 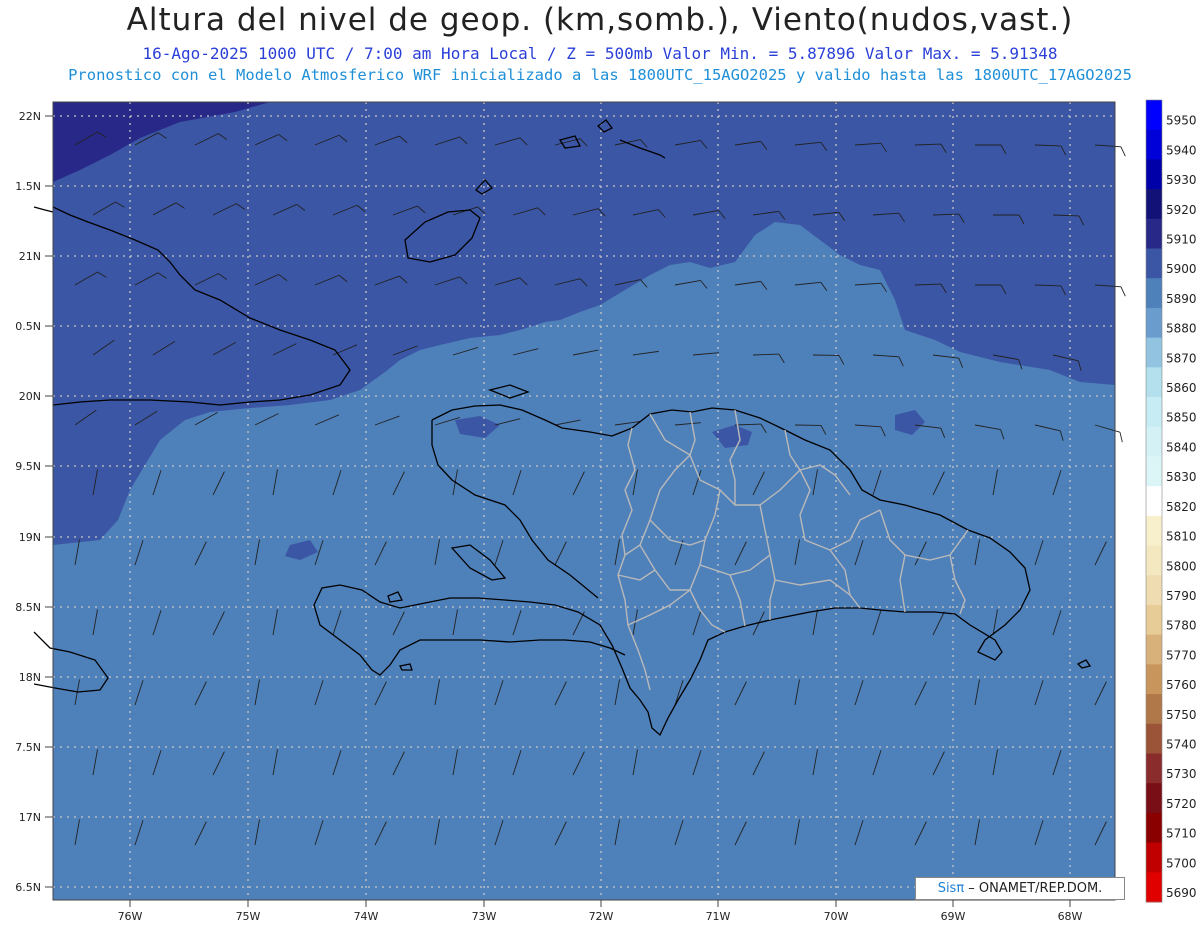 What do you see at coordinates (1181, 685) in the screenshot?
I see `colorbar-label: 5760` at bounding box center [1181, 685].